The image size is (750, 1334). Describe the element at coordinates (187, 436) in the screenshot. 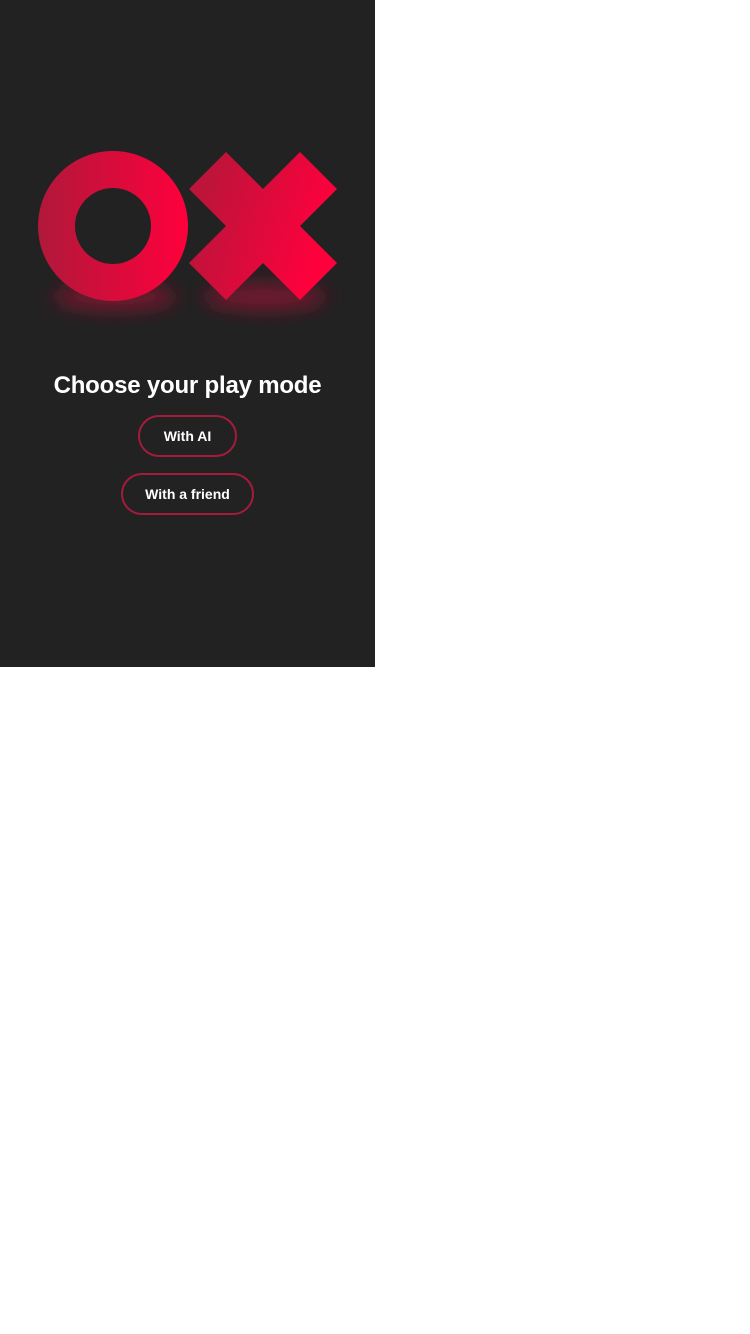

I see `with-ai-button: With AI` at that location.